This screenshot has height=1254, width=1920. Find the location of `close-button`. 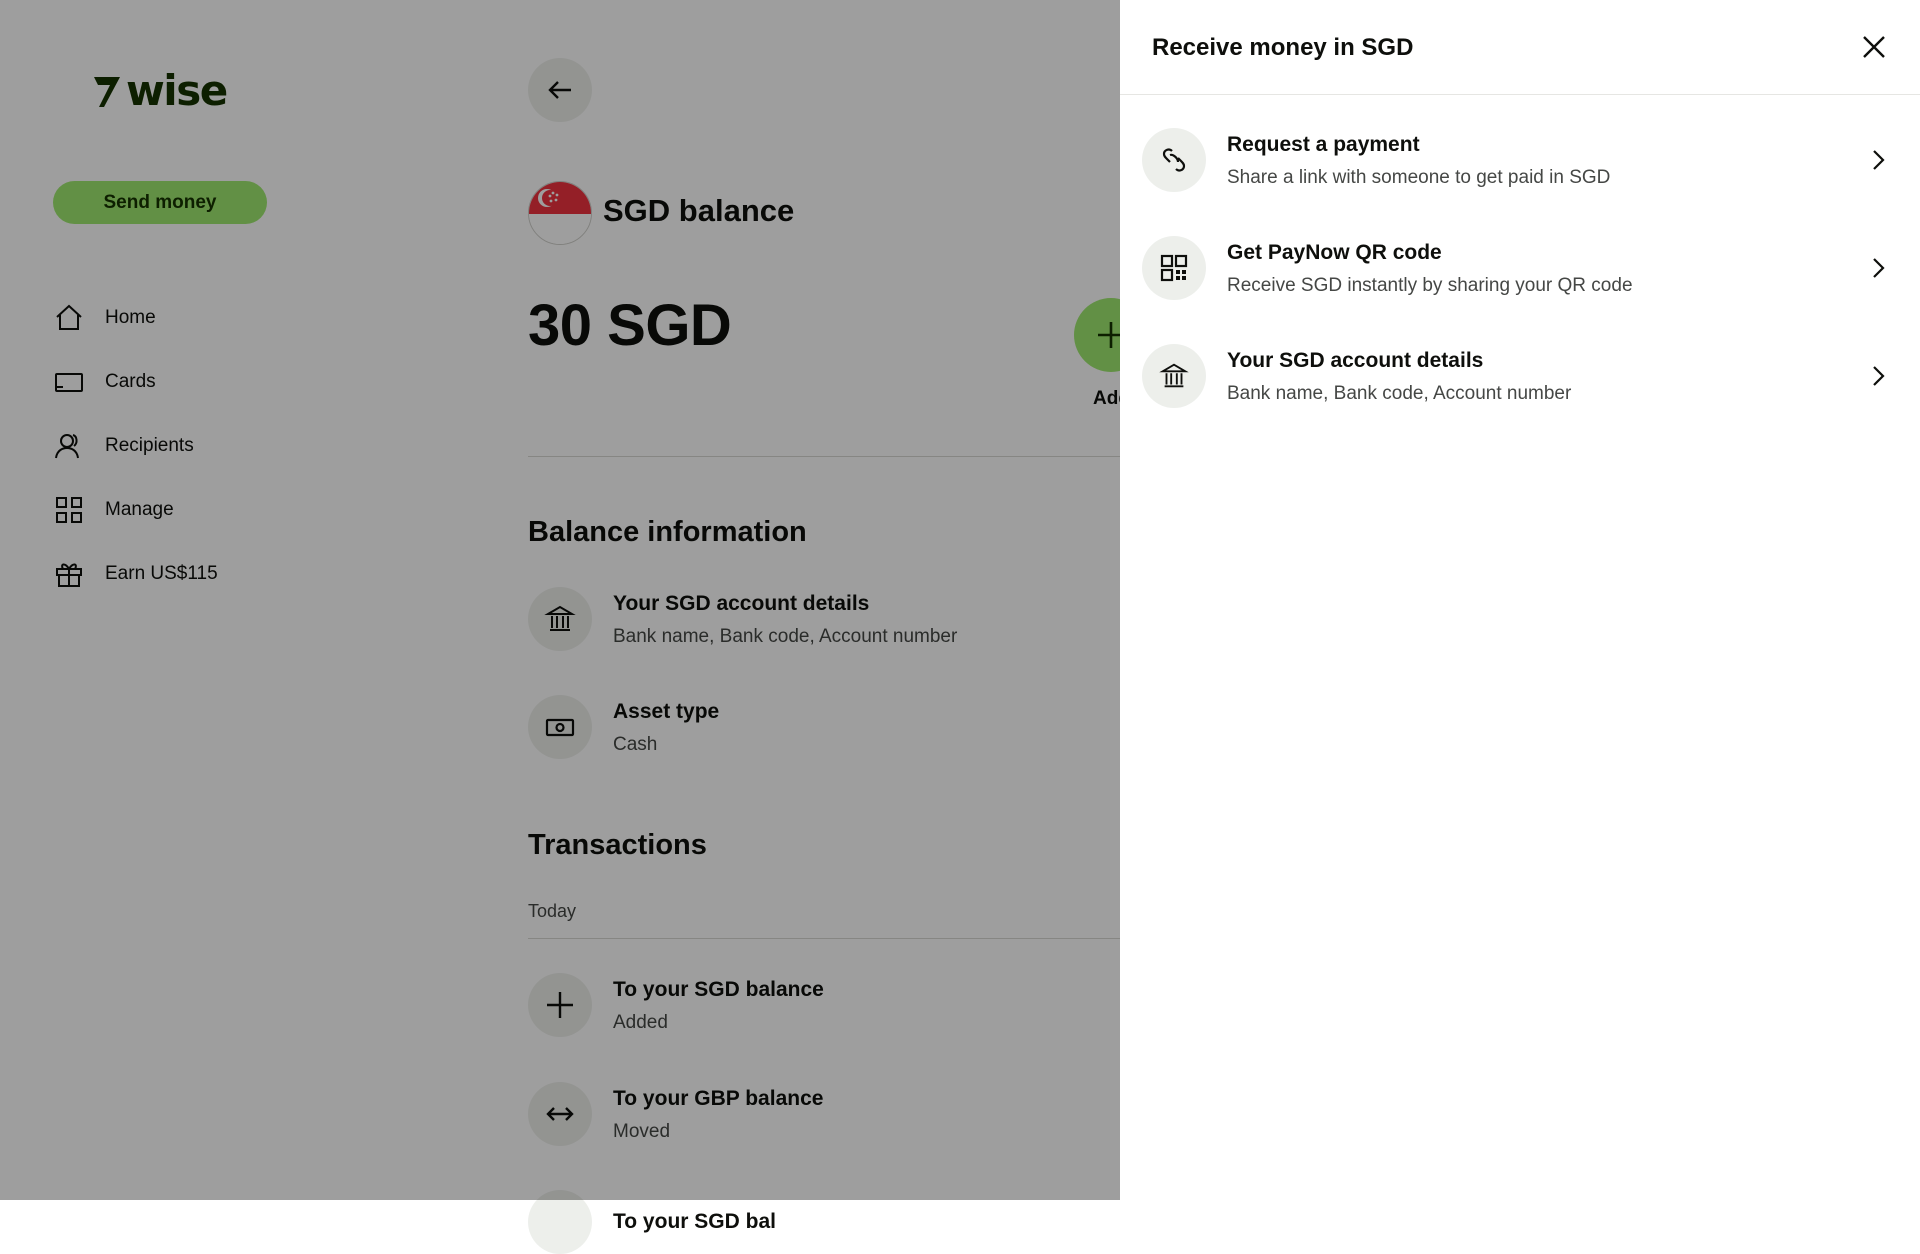

close-button is located at coordinates (1874, 47).